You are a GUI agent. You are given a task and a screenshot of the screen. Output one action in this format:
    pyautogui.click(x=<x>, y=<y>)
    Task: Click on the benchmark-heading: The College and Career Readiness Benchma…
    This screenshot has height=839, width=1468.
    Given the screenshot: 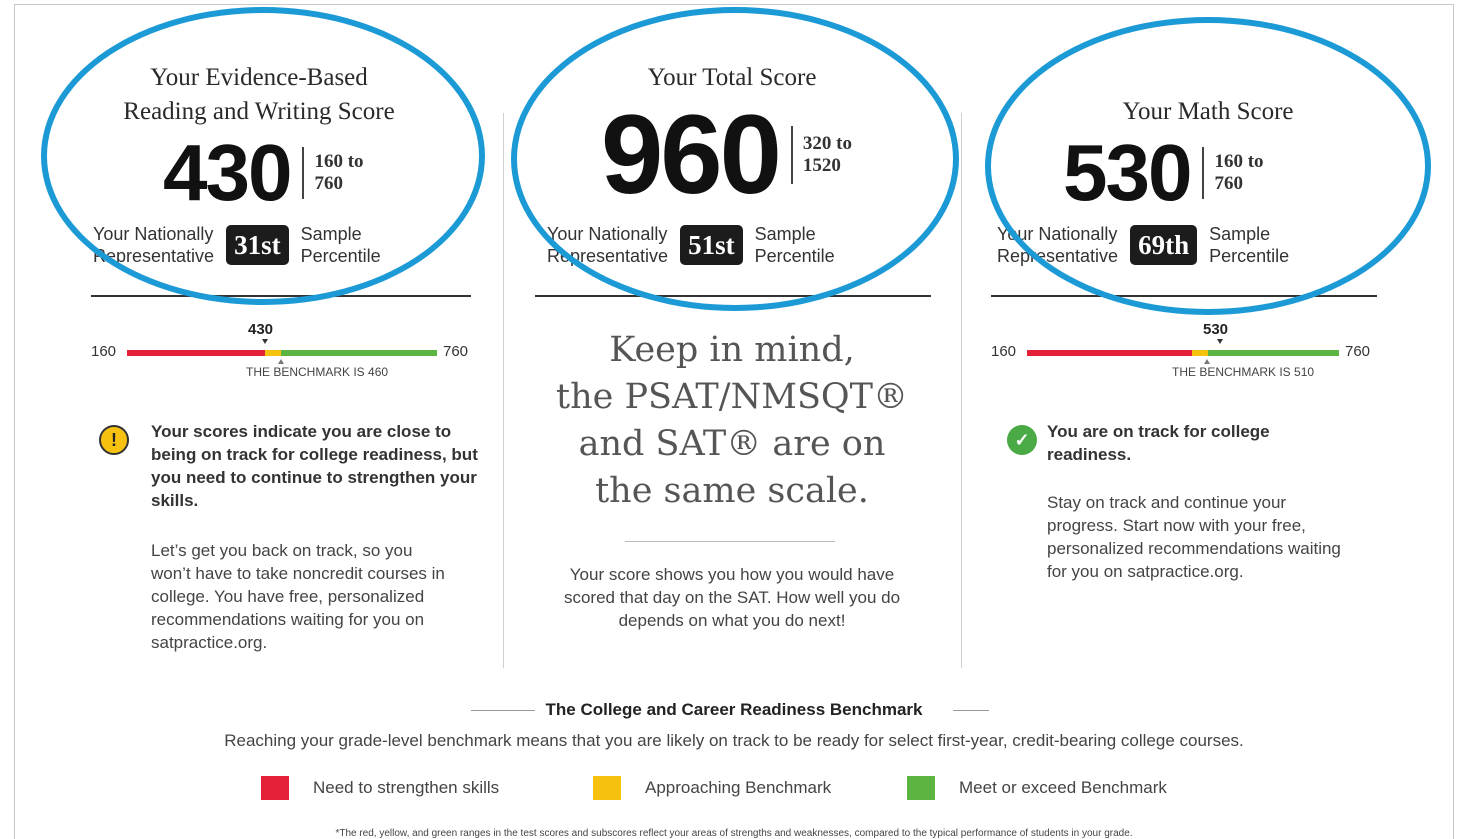 What is the action you would take?
    pyautogui.click(x=734, y=710)
    